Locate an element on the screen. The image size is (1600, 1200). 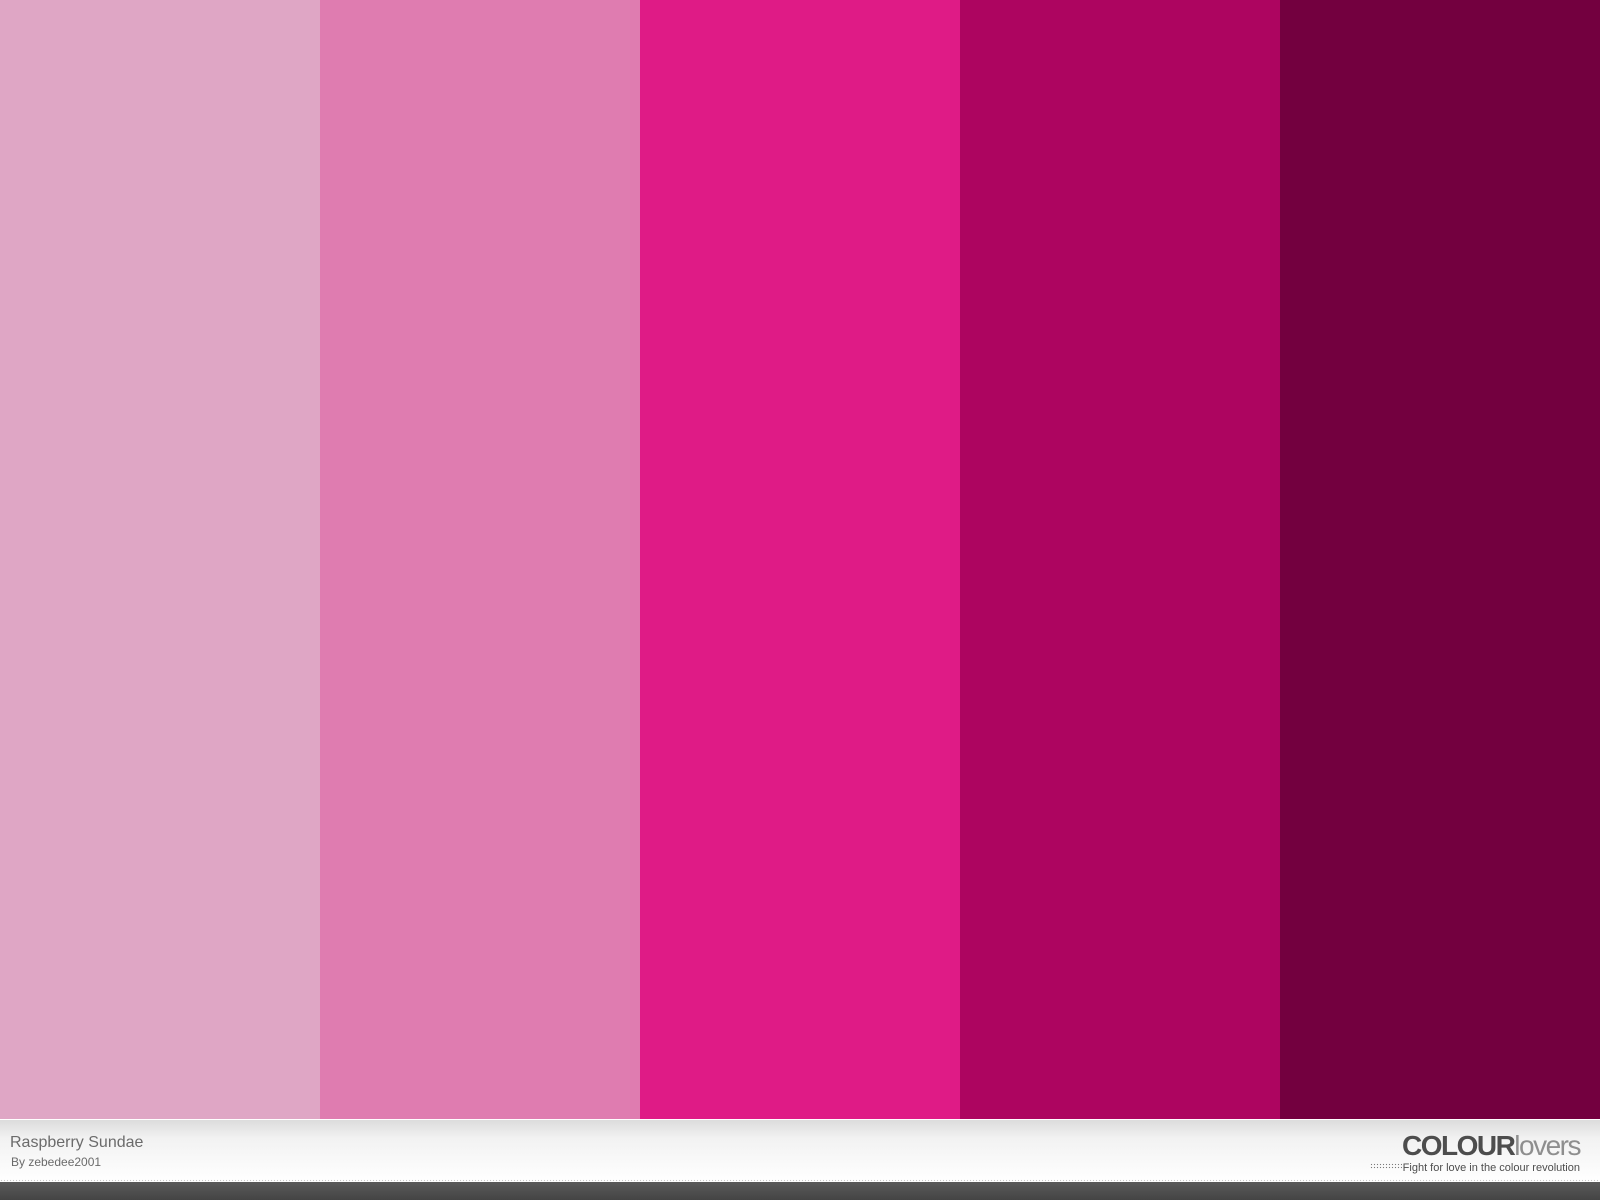
logo-dots-icon is located at coordinates (1386, 1166).